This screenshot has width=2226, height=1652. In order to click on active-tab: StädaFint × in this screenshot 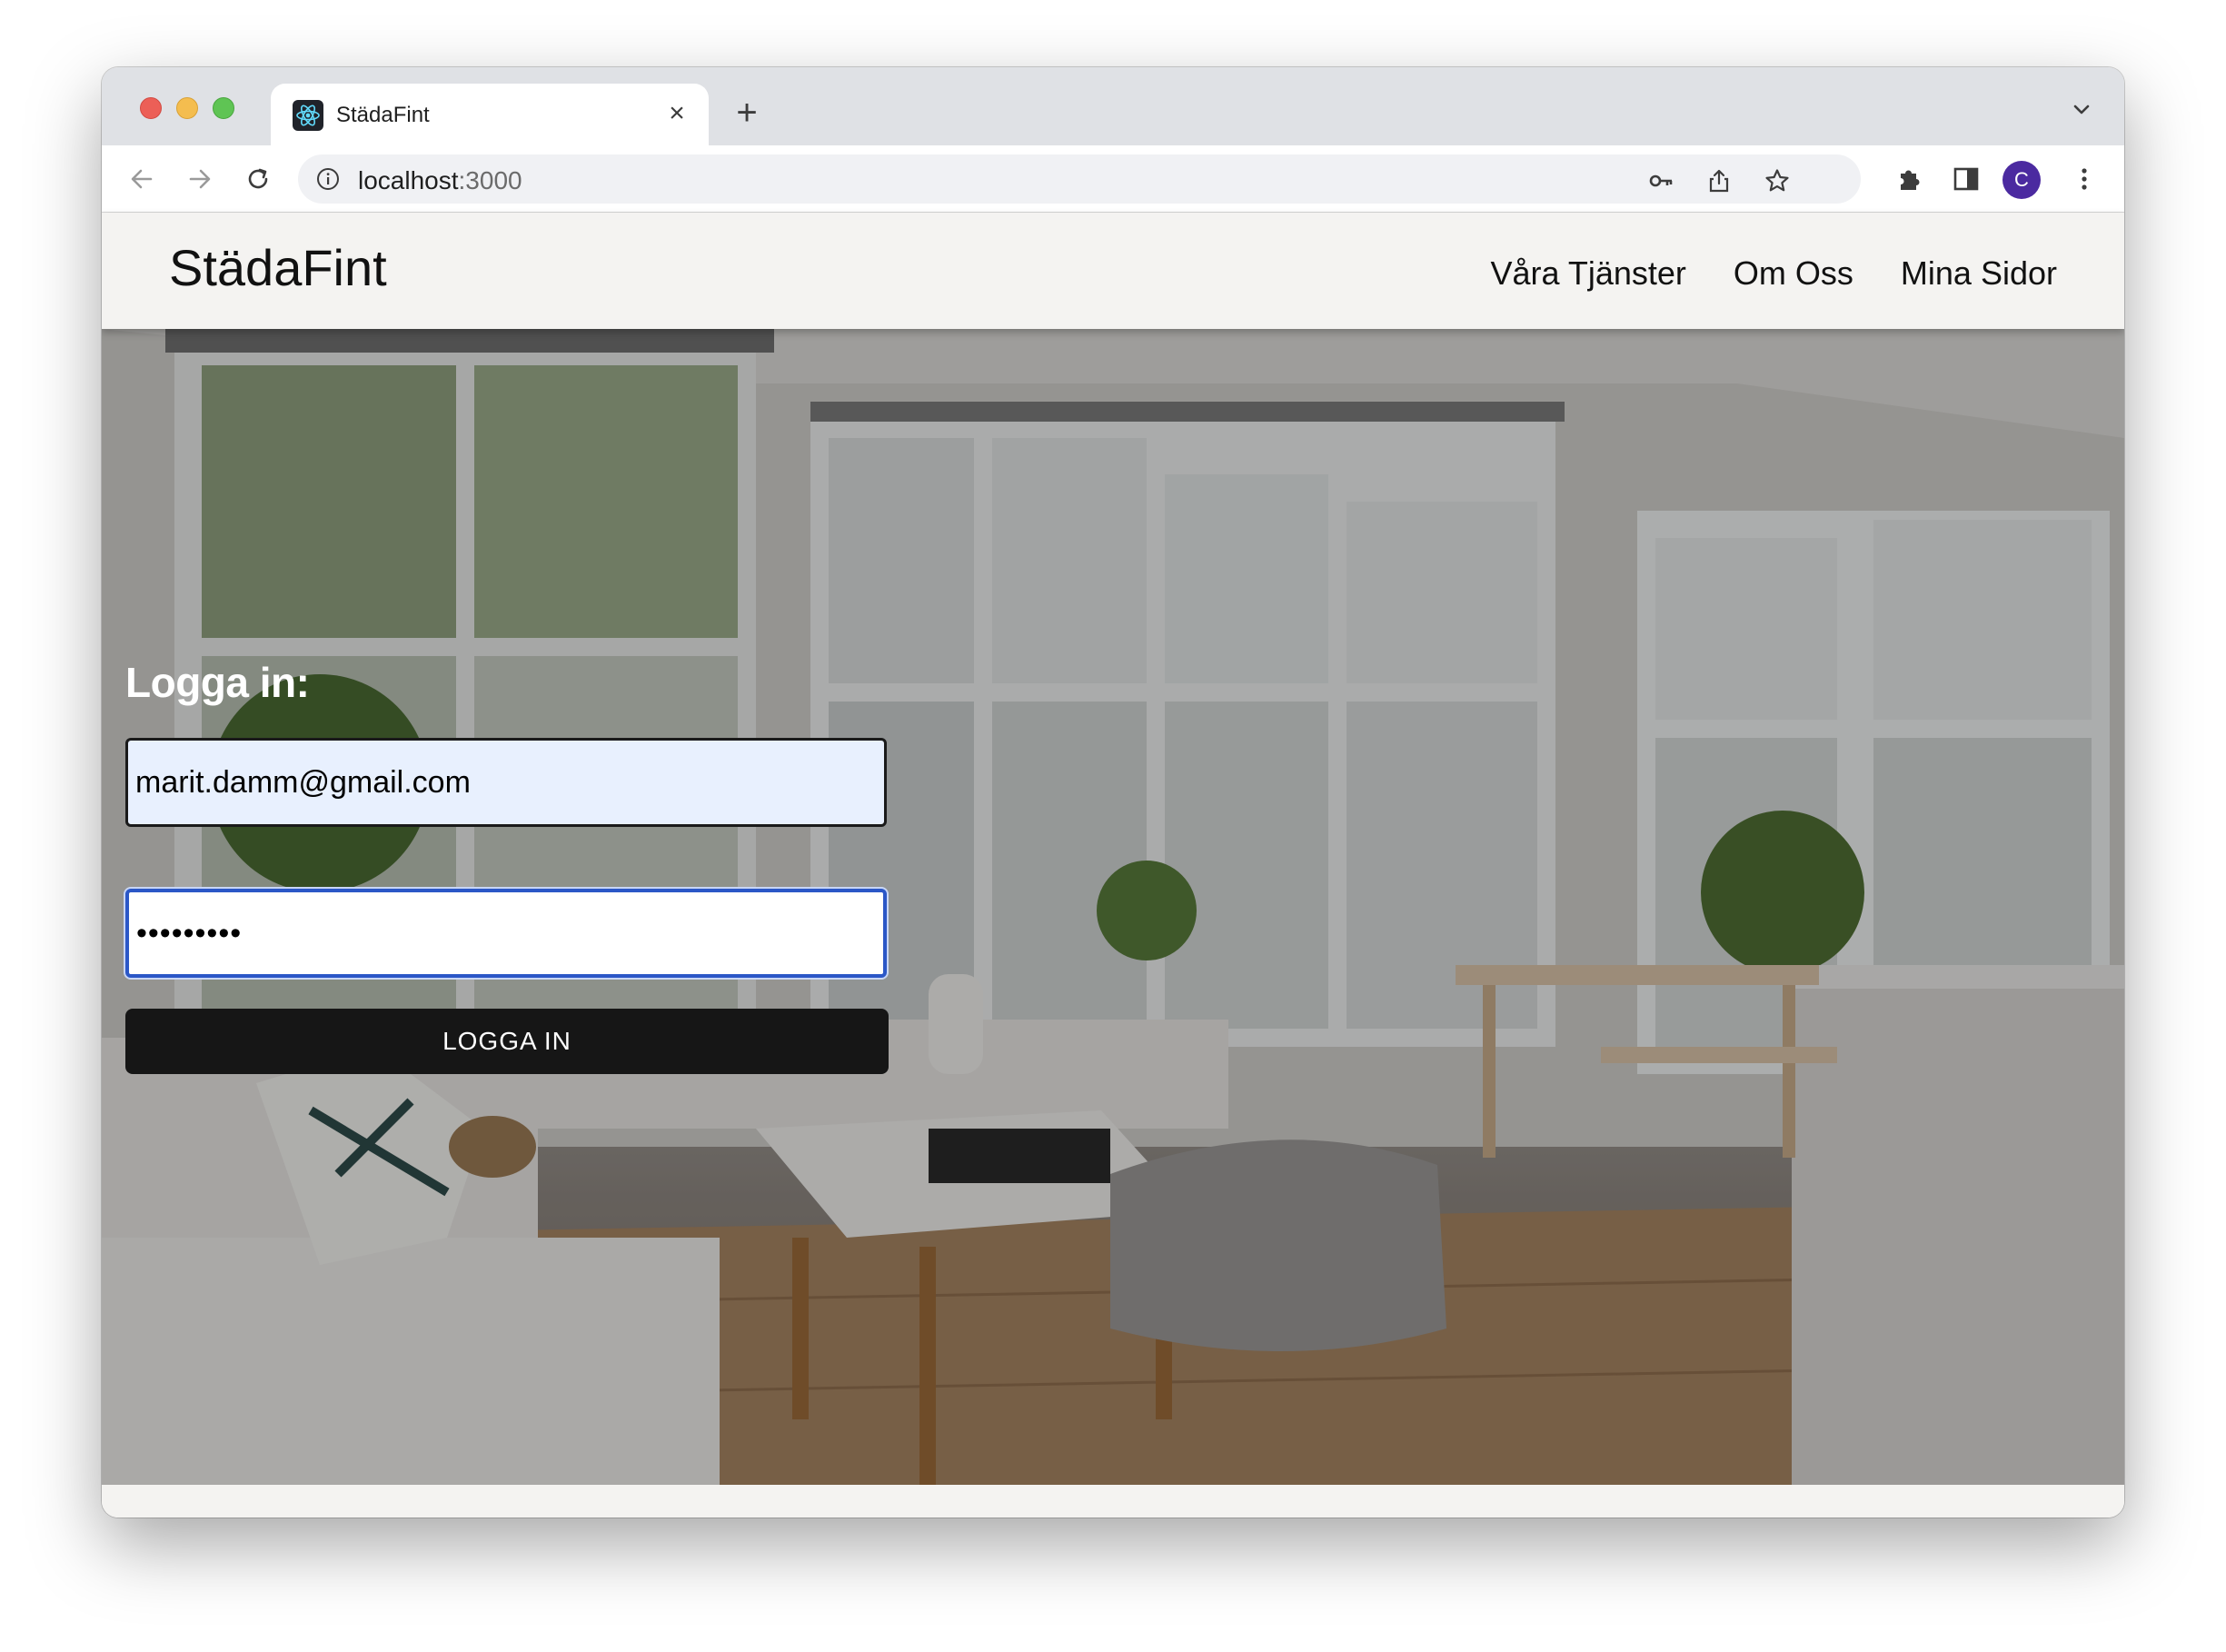, I will do `click(490, 114)`.